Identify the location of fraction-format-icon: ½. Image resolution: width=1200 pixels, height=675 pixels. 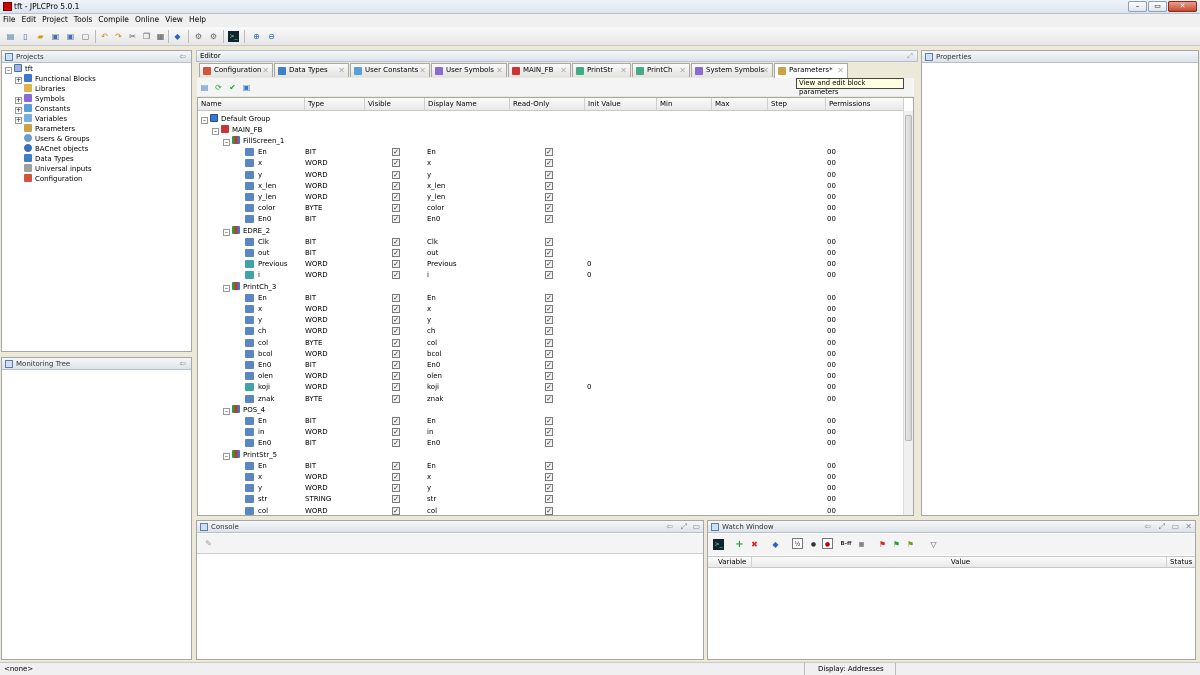
(797, 543).